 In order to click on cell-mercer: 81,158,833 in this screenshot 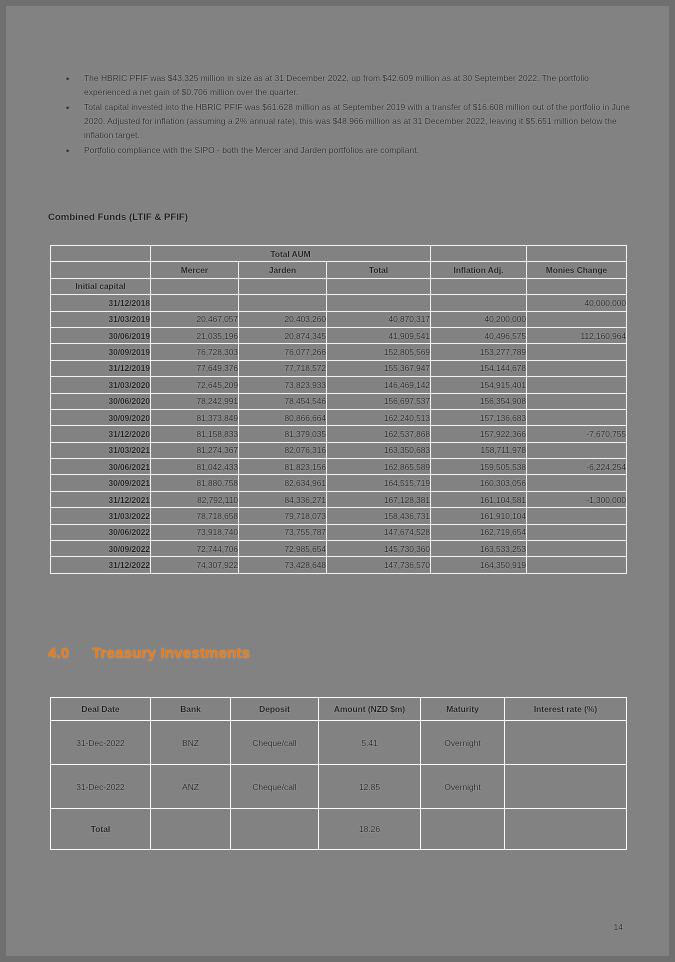, I will do `click(194, 434)`.